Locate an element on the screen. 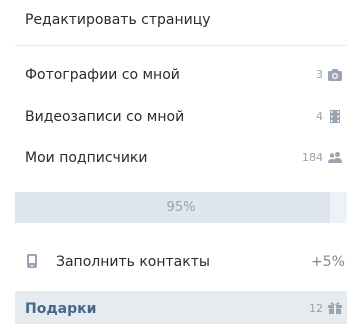 The height and width of the screenshot is (324, 357). photos-with-me-row: Фотографии со мной 3 is located at coordinates (181, 75).